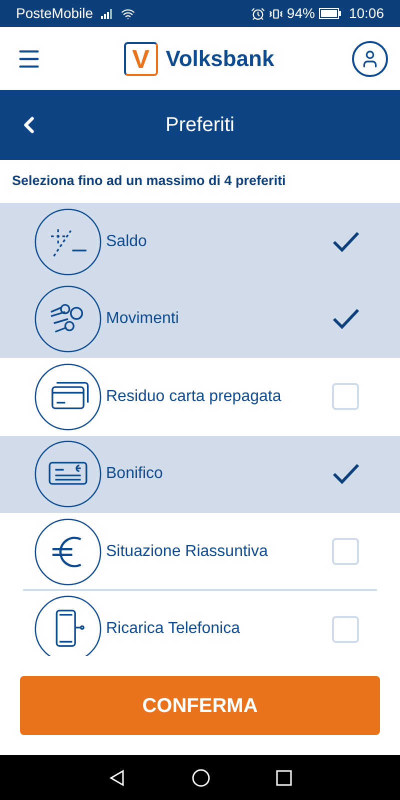 The height and width of the screenshot is (800, 400). What do you see at coordinates (284, 778) in the screenshot?
I see `recents-nav-icon` at bounding box center [284, 778].